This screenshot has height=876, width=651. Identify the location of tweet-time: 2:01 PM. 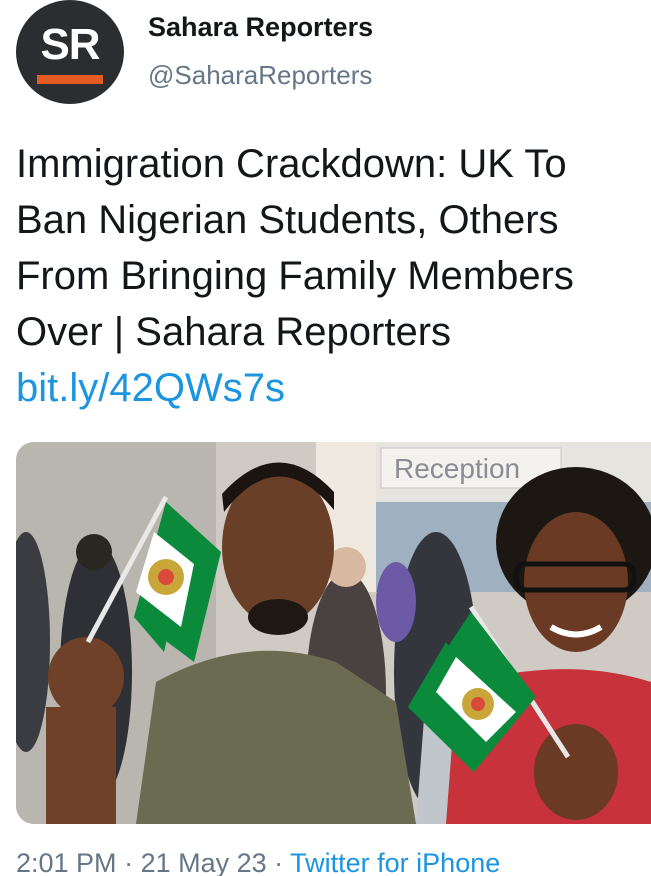
(66, 862).